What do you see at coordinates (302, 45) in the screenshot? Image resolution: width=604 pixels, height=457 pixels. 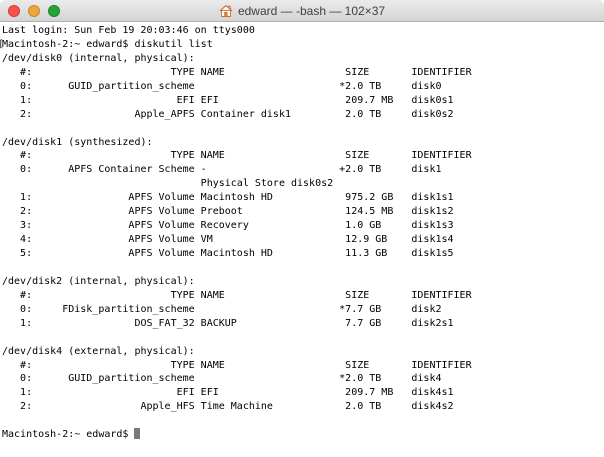 I see `terminal-line: [Macintosh-2:~ edward$ diskutil list` at bounding box center [302, 45].